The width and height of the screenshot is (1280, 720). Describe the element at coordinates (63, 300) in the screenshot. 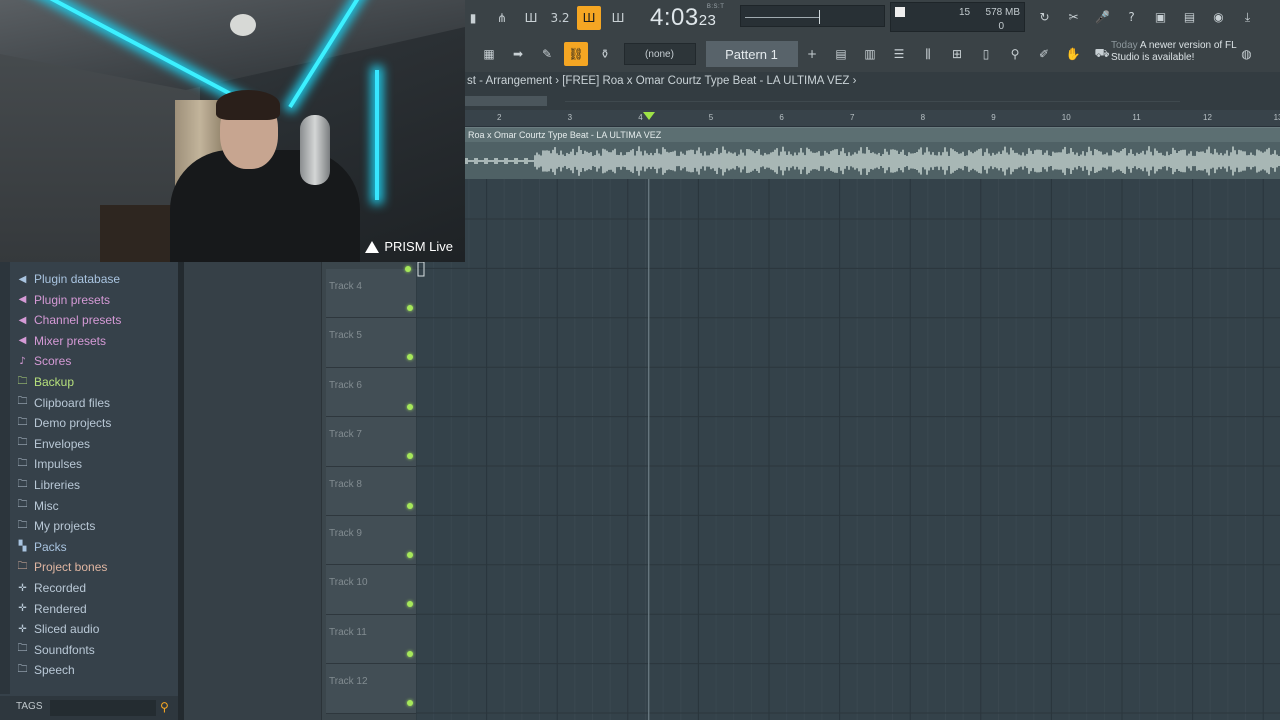

I see `browser-item: ◀ Plugin presets` at that location.